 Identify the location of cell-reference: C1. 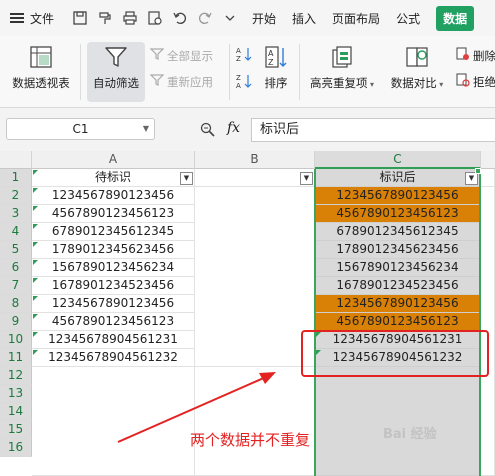
(80, 129).